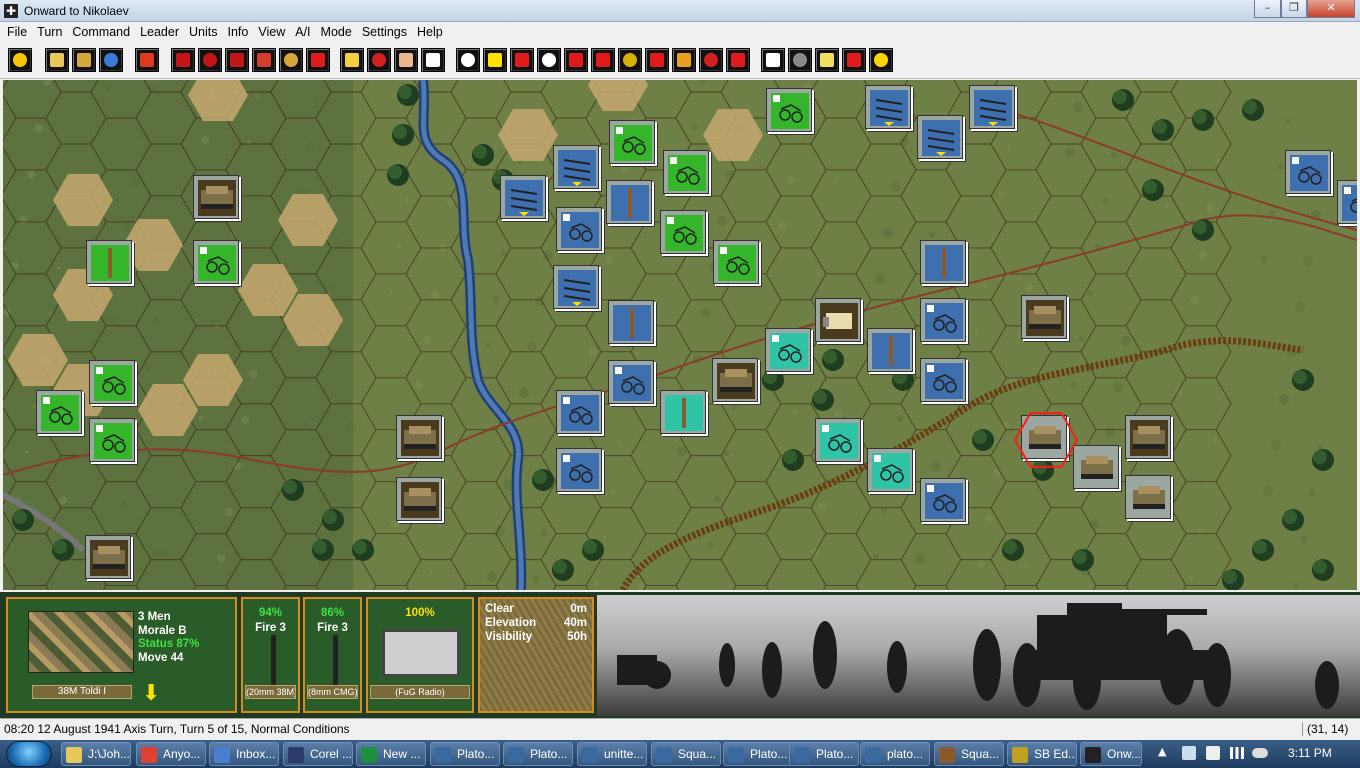  What do you see at coordinates (336, 30) in the screenshot?
I see `menu-mode: Mode` at bounding box center [336, 30].